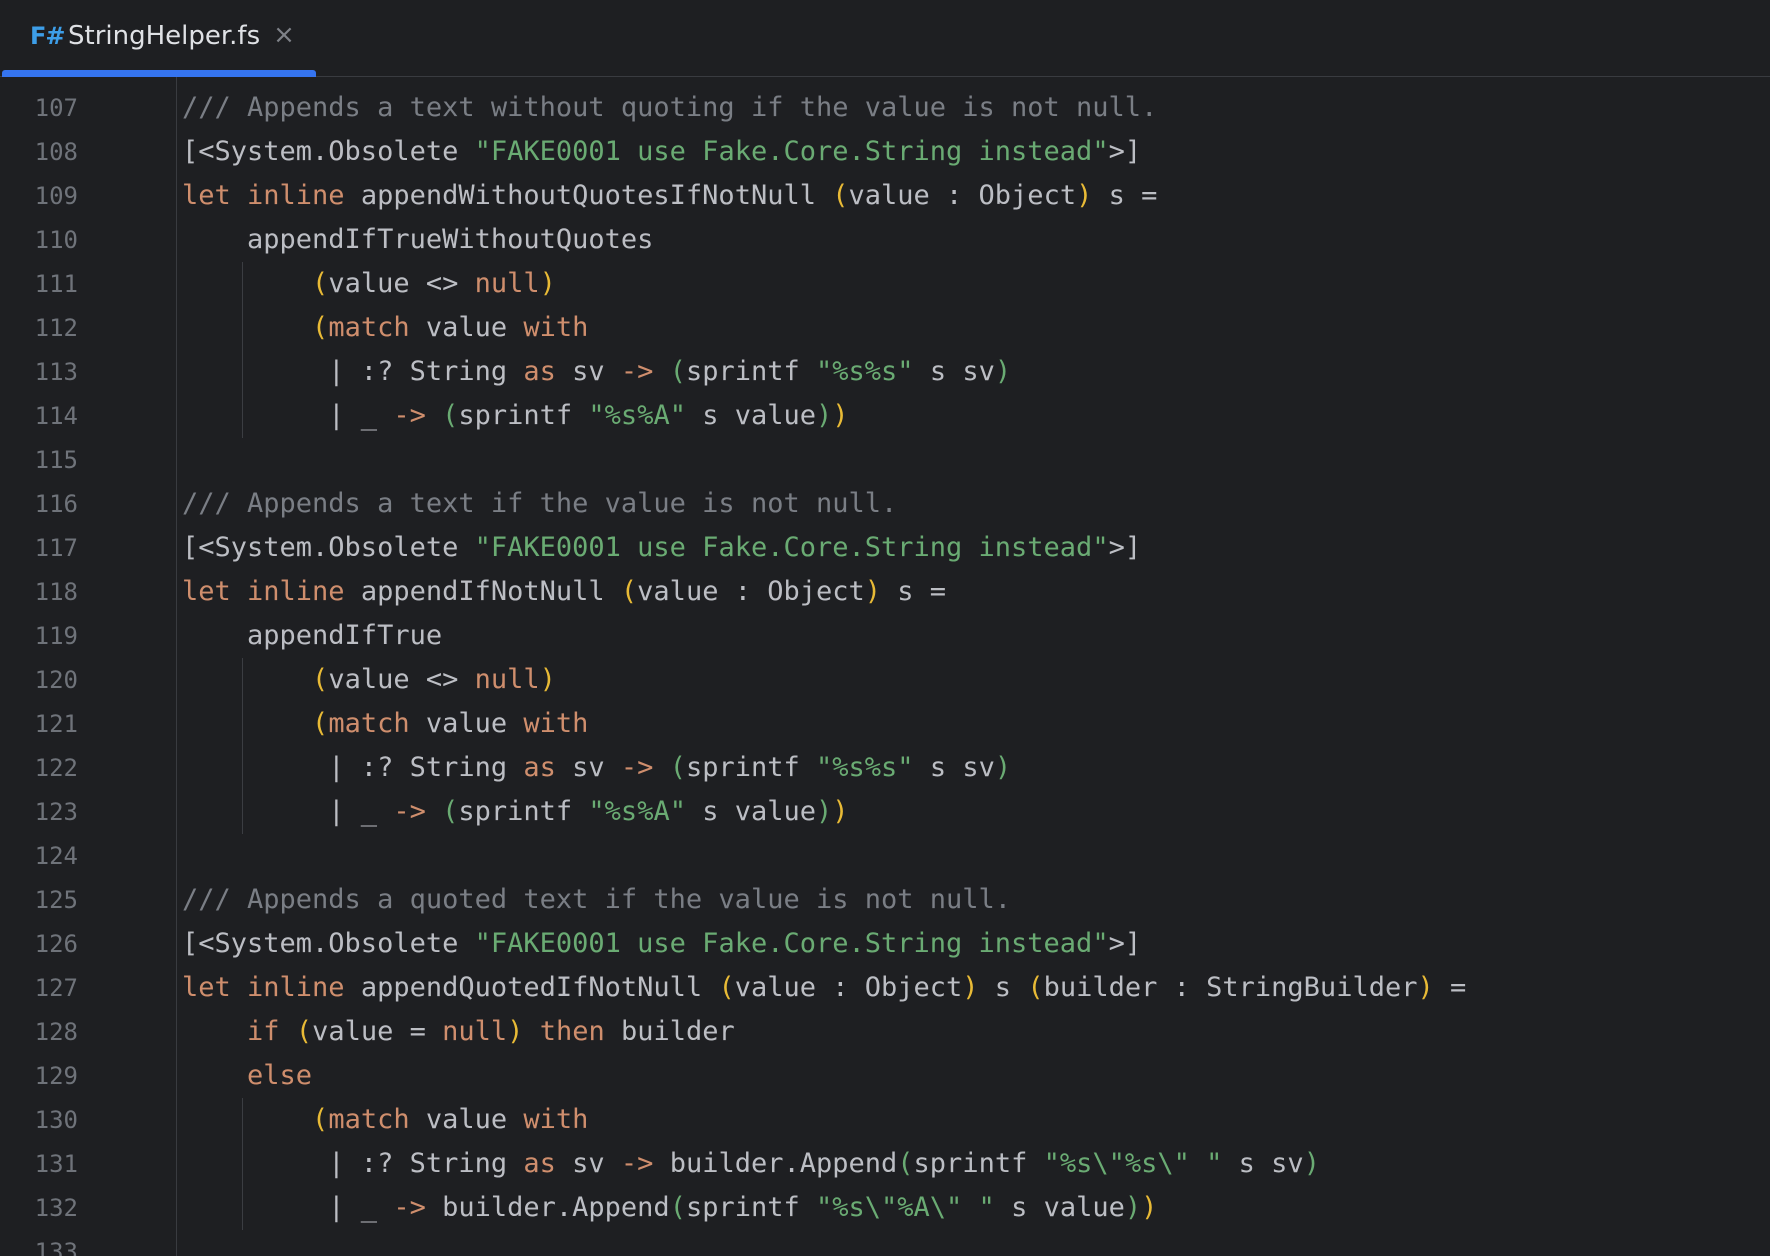 The height and width of the screenshot is (1256, 1770). I want to click on code-line: 121 (match value with, so click(885, 724).